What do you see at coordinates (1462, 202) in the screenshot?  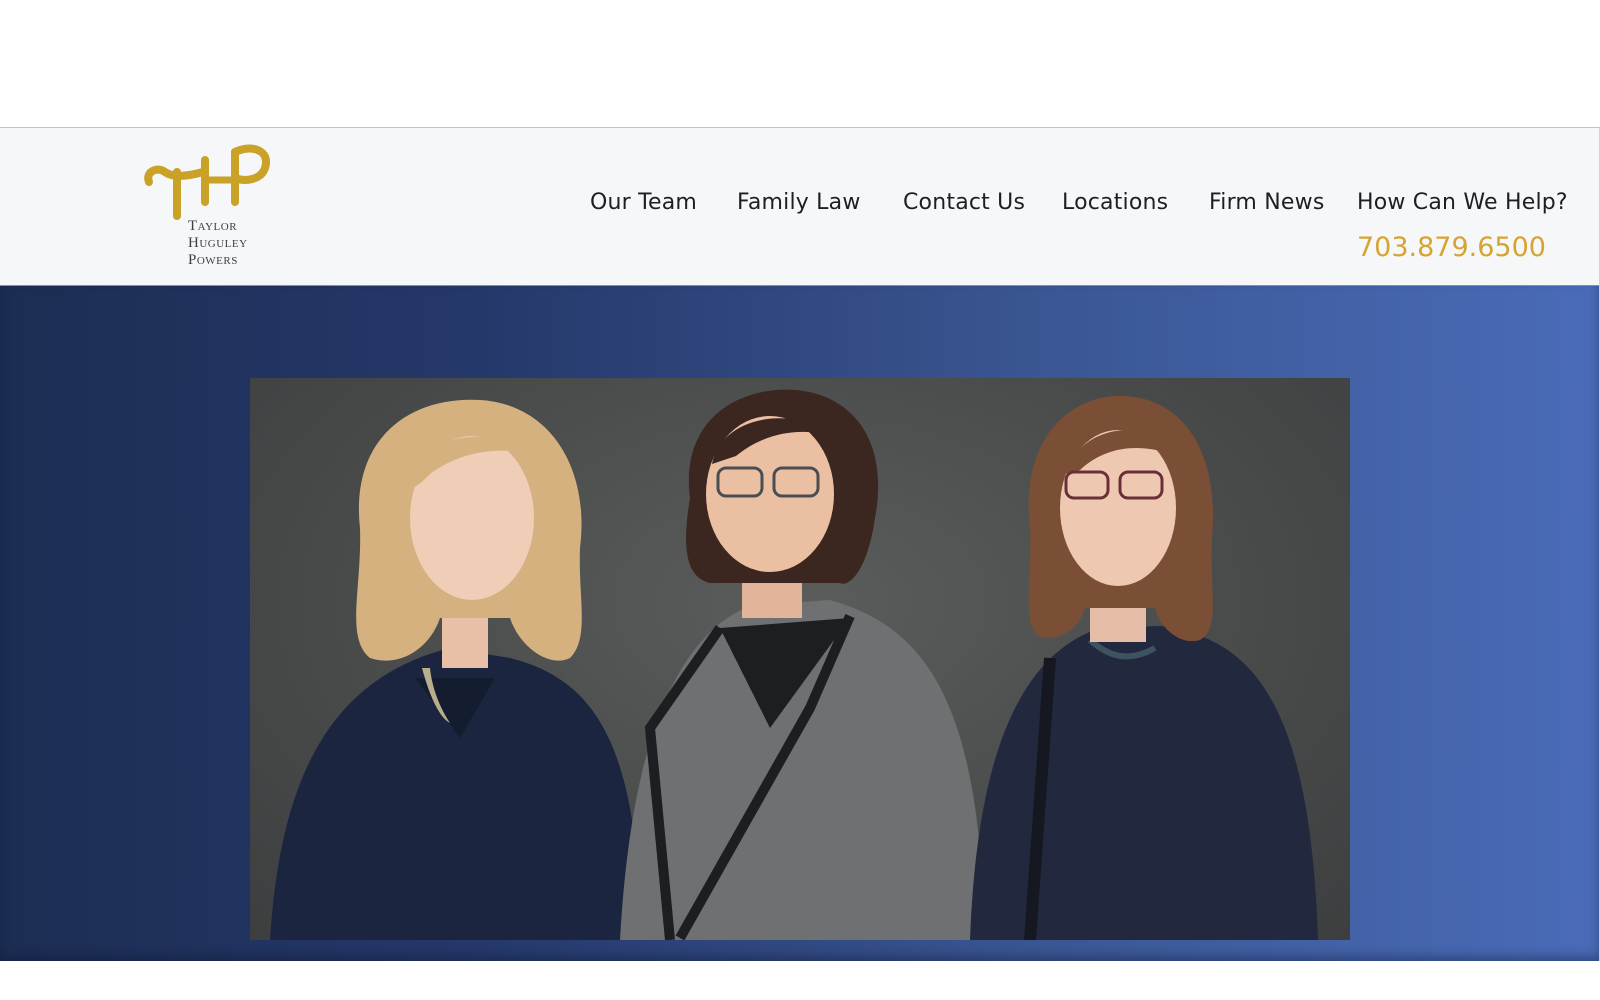 I see `nav-how-can-we-help: How Can We Help?` at bounding box center [1462, 202].